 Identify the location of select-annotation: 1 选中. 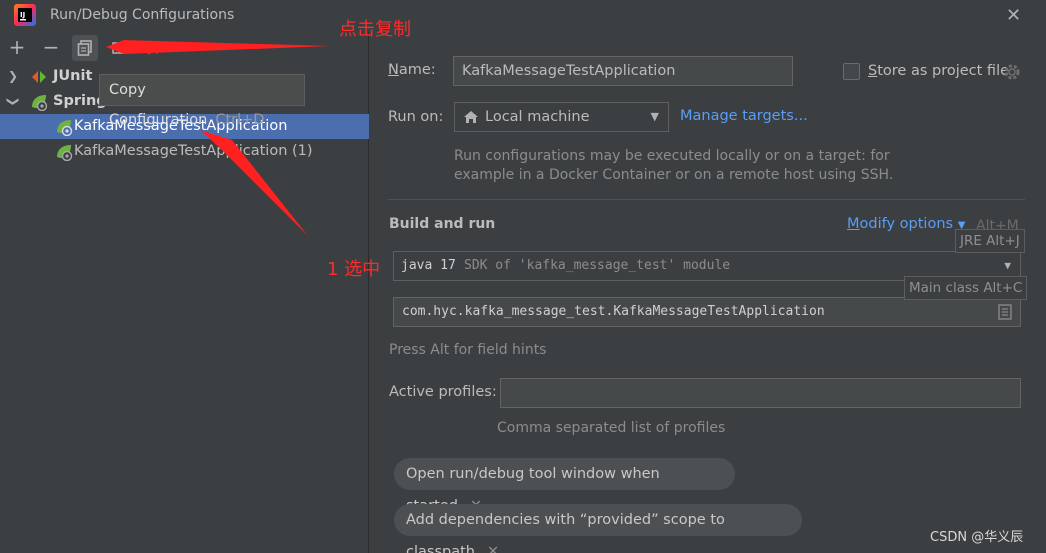
(354, 269).